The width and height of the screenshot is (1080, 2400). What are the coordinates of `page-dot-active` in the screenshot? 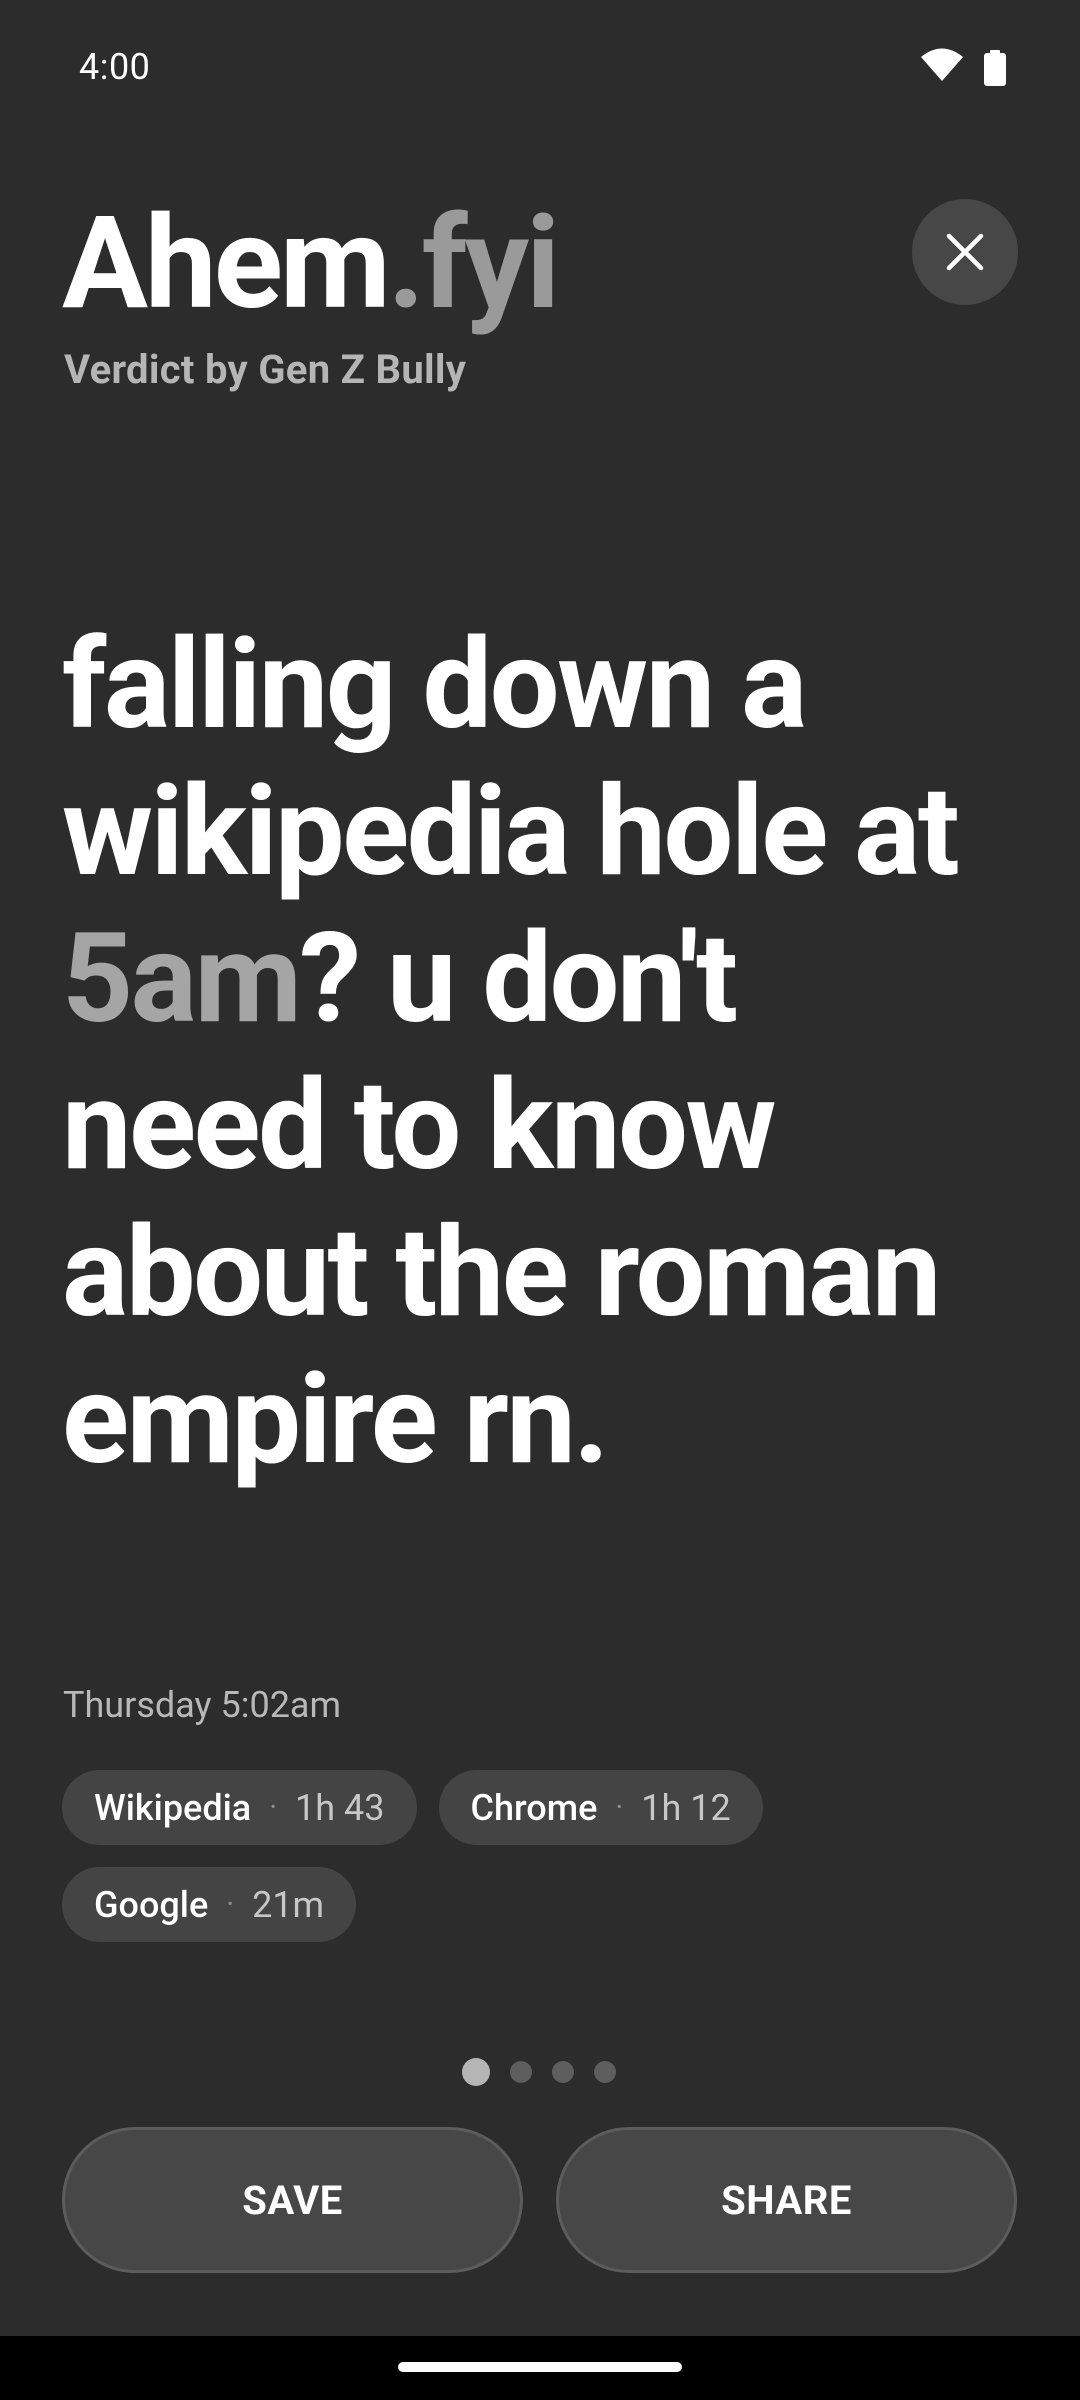 It's located at (476, 2072).